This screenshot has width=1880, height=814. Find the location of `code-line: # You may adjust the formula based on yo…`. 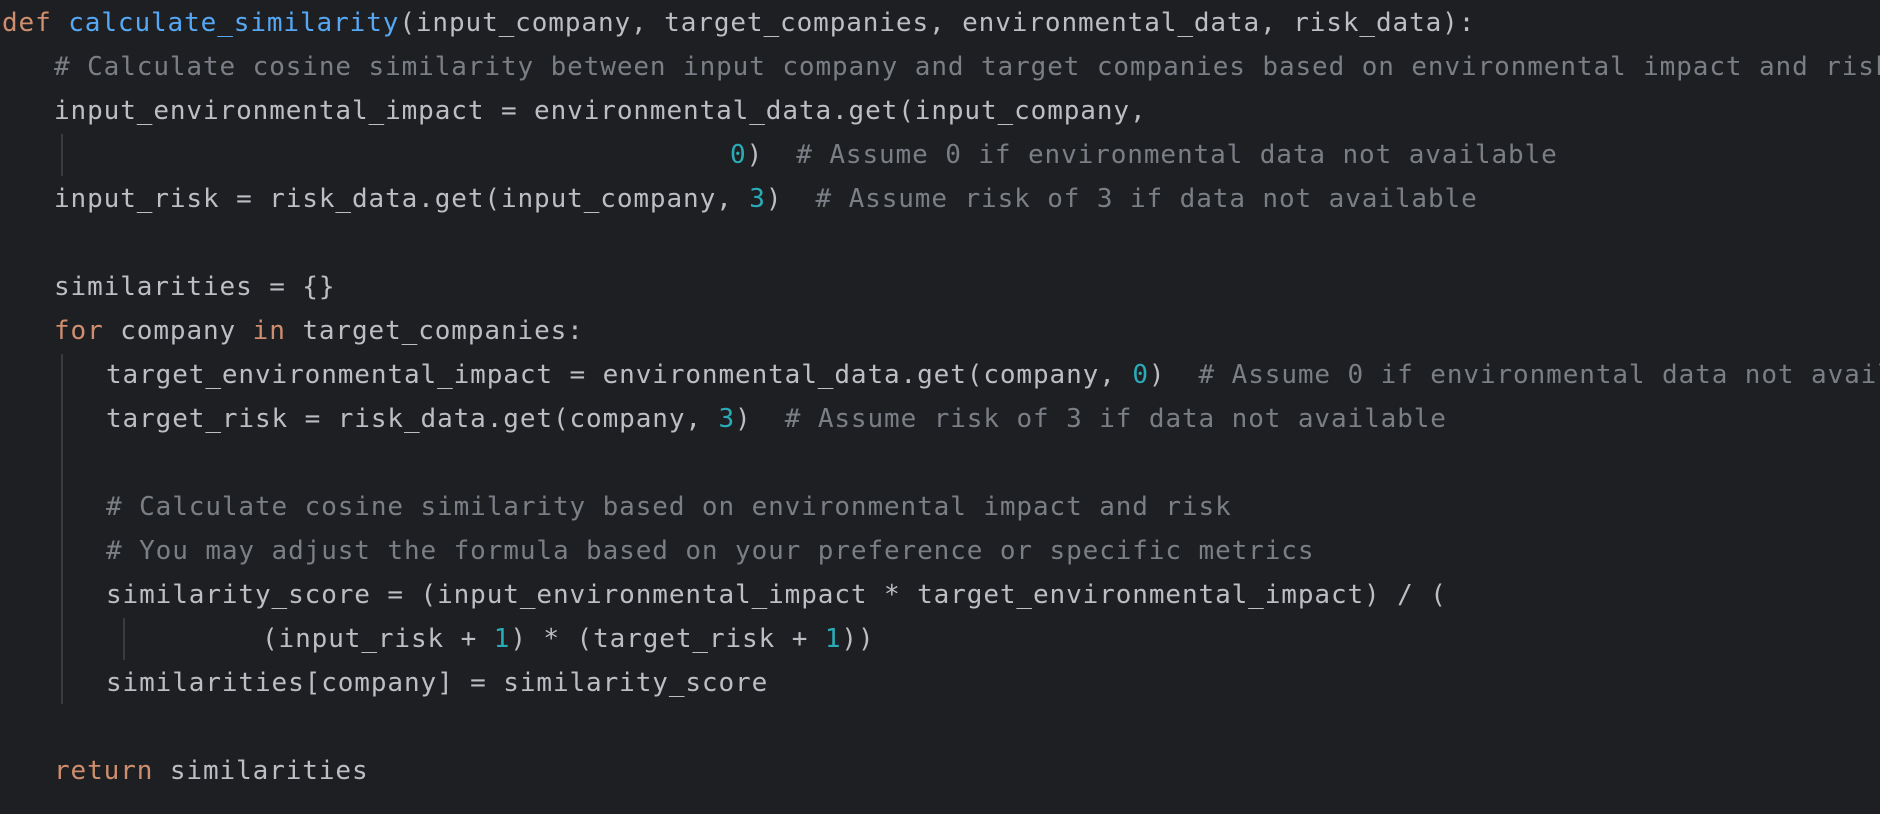

code-line: # You may adjust the formula based on yo… is located at coordinates (710, 551).